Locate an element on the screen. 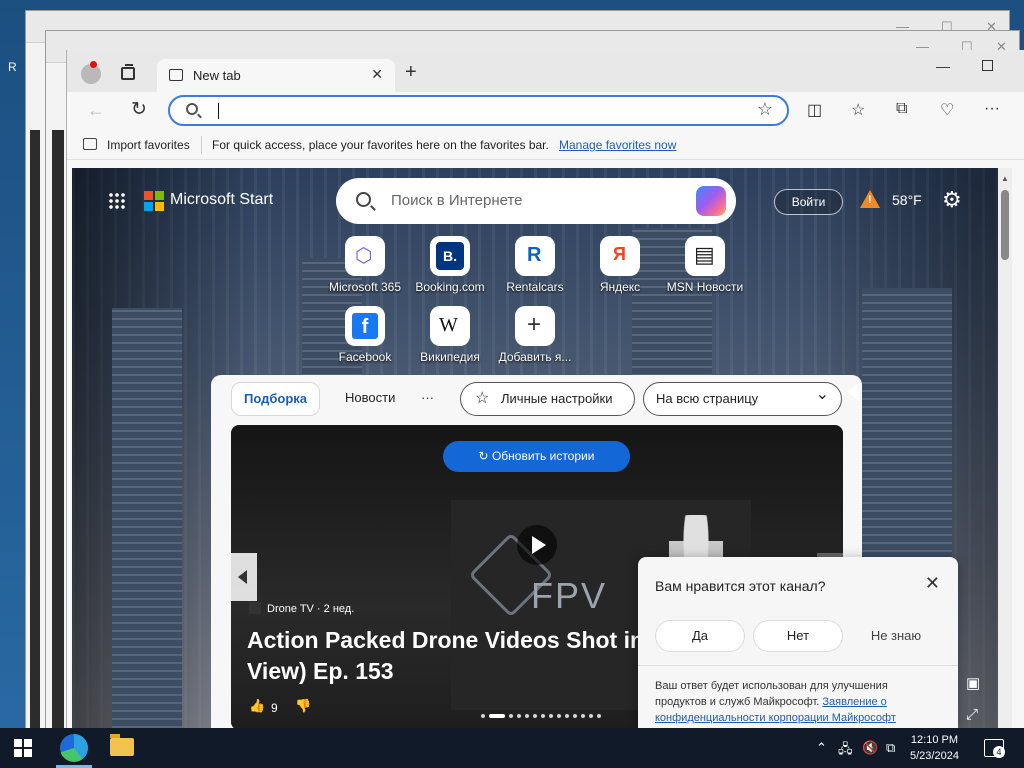  feedback-yes-button: Да is located at coordinates (700, 636).